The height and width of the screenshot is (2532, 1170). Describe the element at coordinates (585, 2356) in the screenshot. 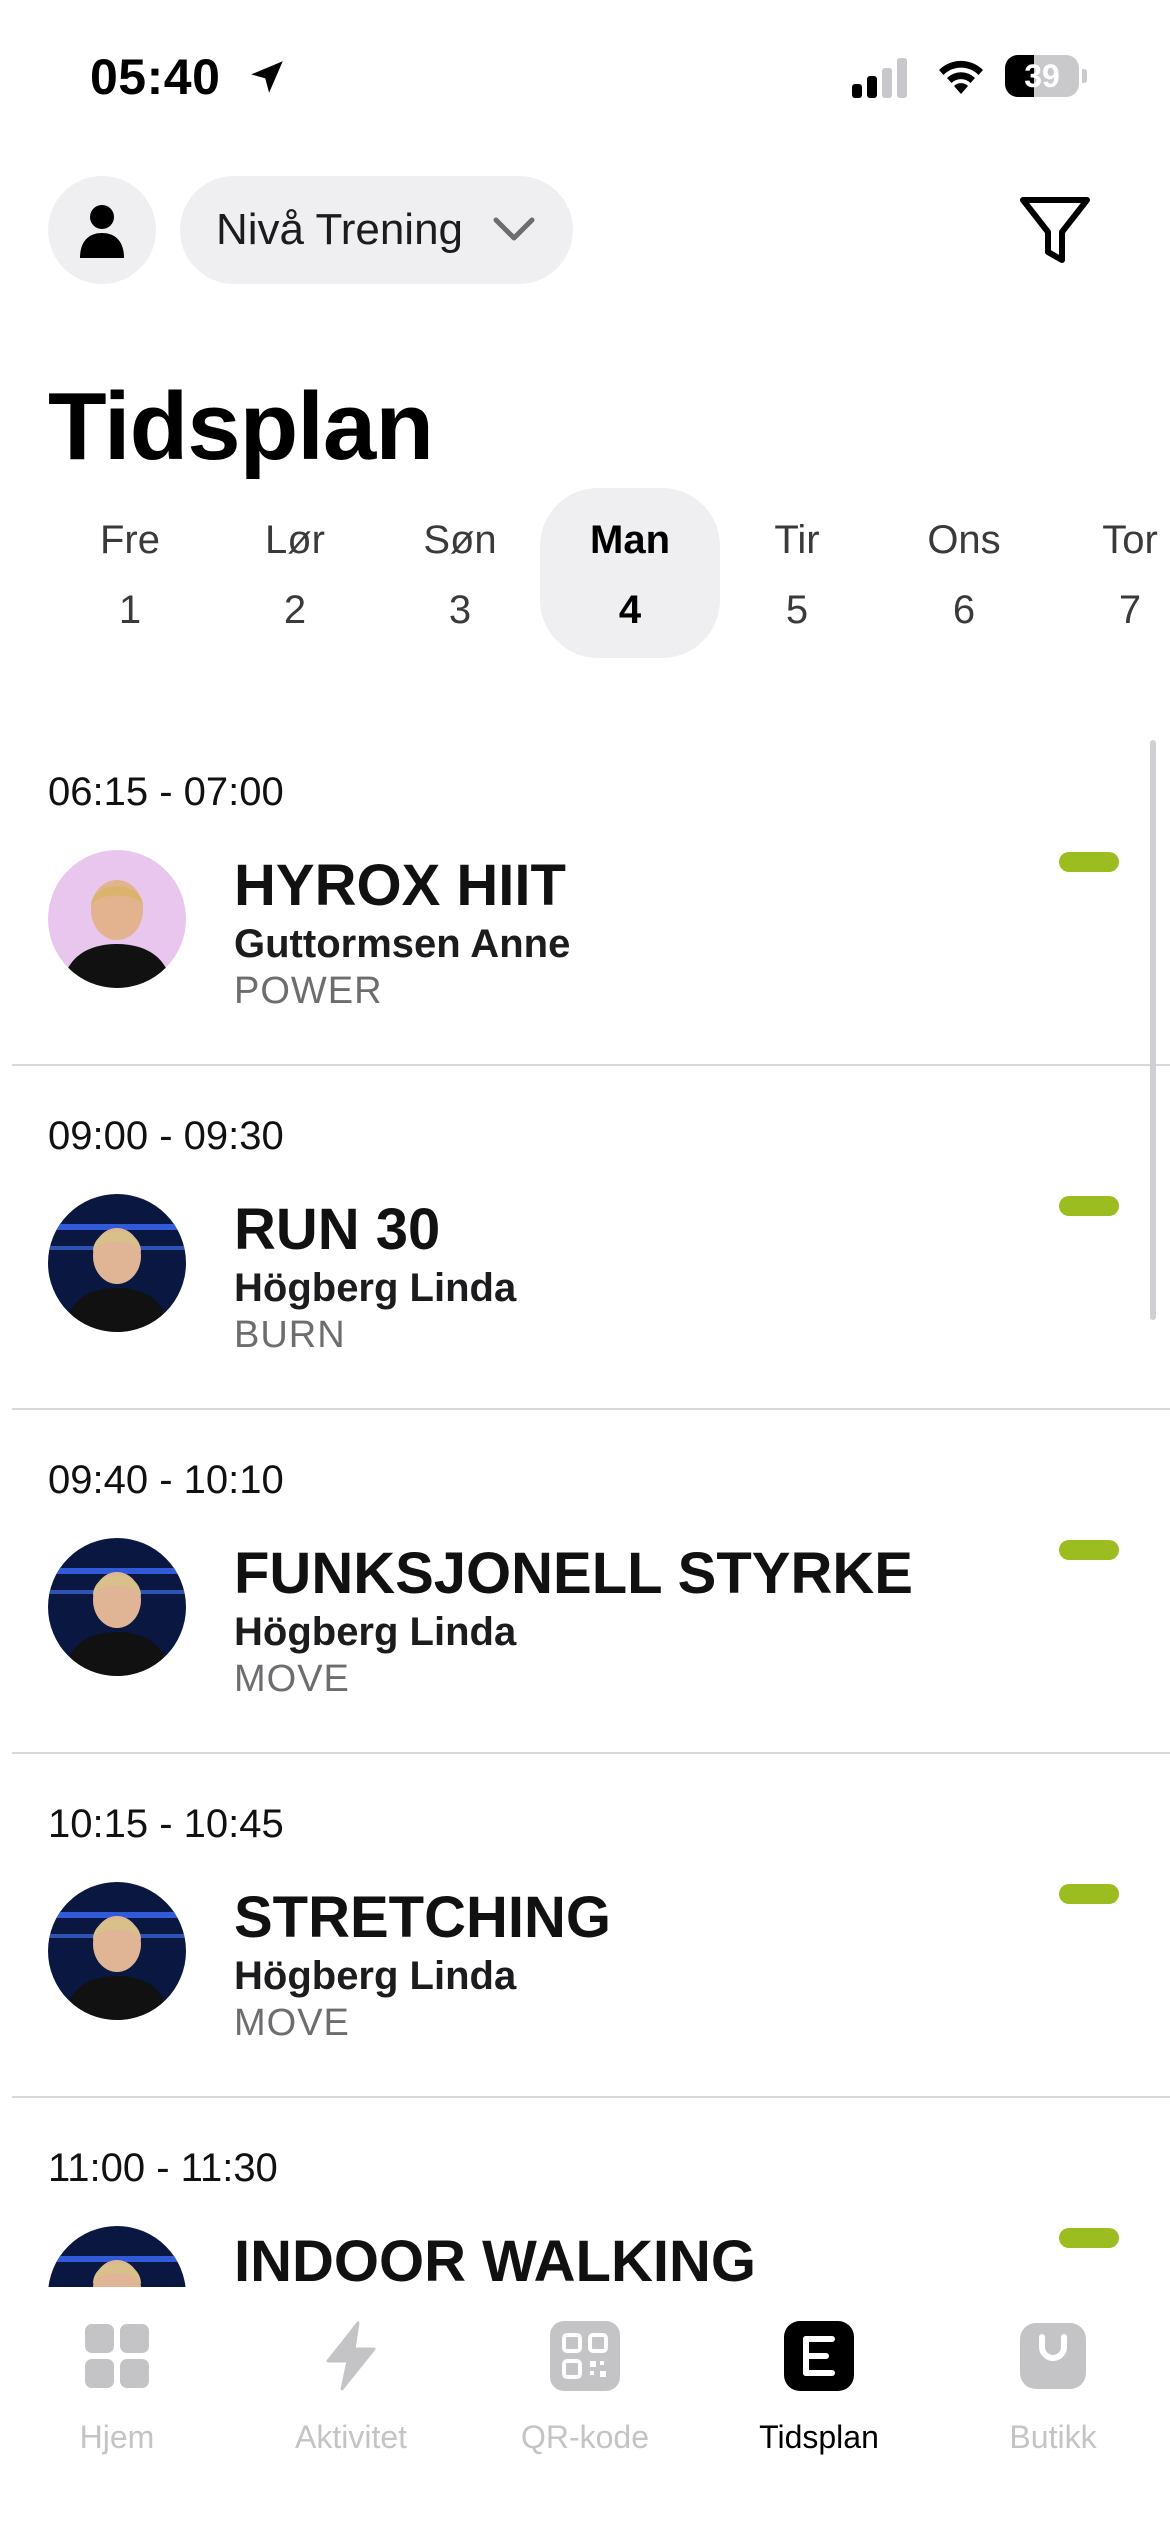

I see `qr-code-icon` at that location.